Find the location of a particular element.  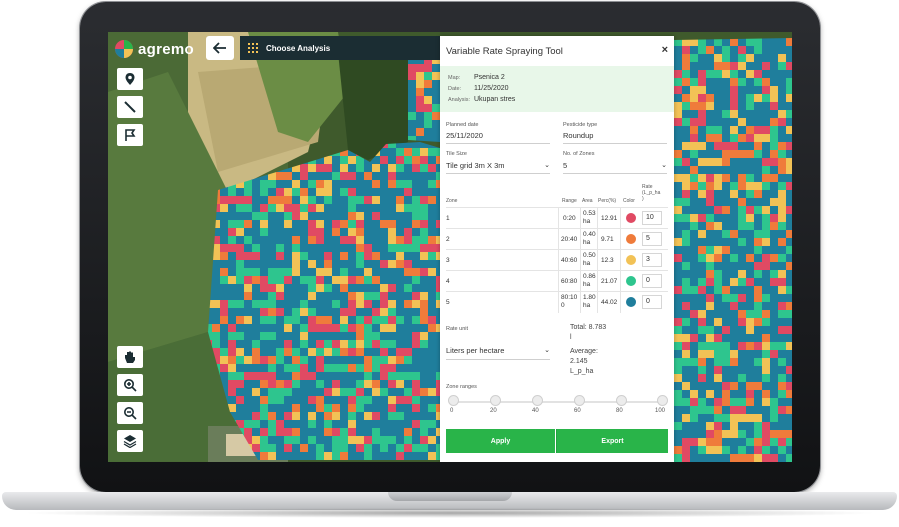

brand-name: agremo is located at coordinates (166, 49).